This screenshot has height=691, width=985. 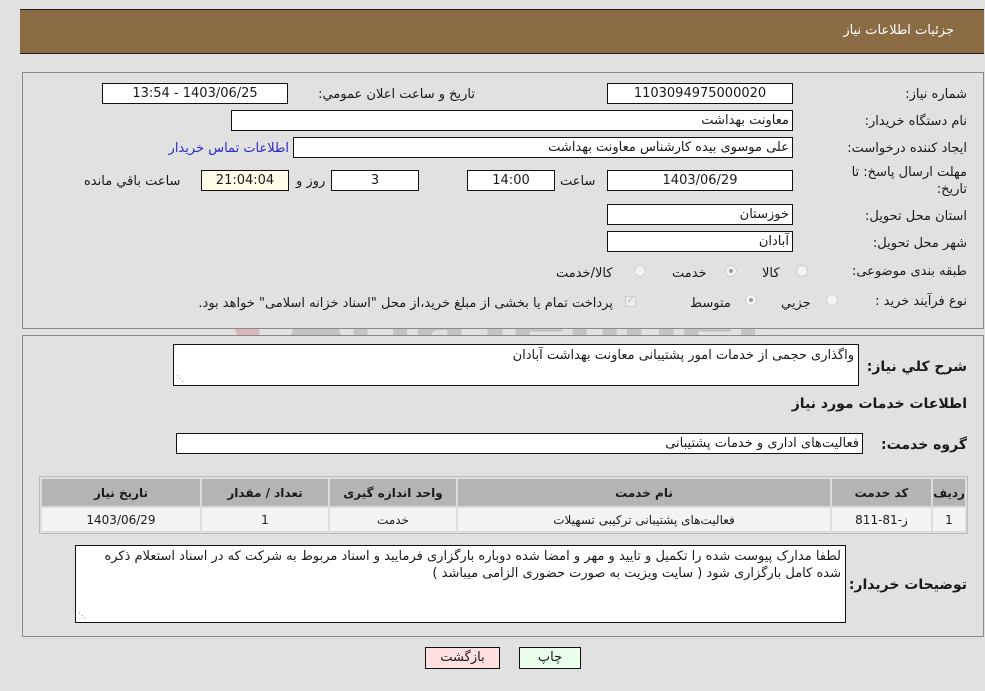 I want to click on days-label: روز و, so click(x=311, y=181).